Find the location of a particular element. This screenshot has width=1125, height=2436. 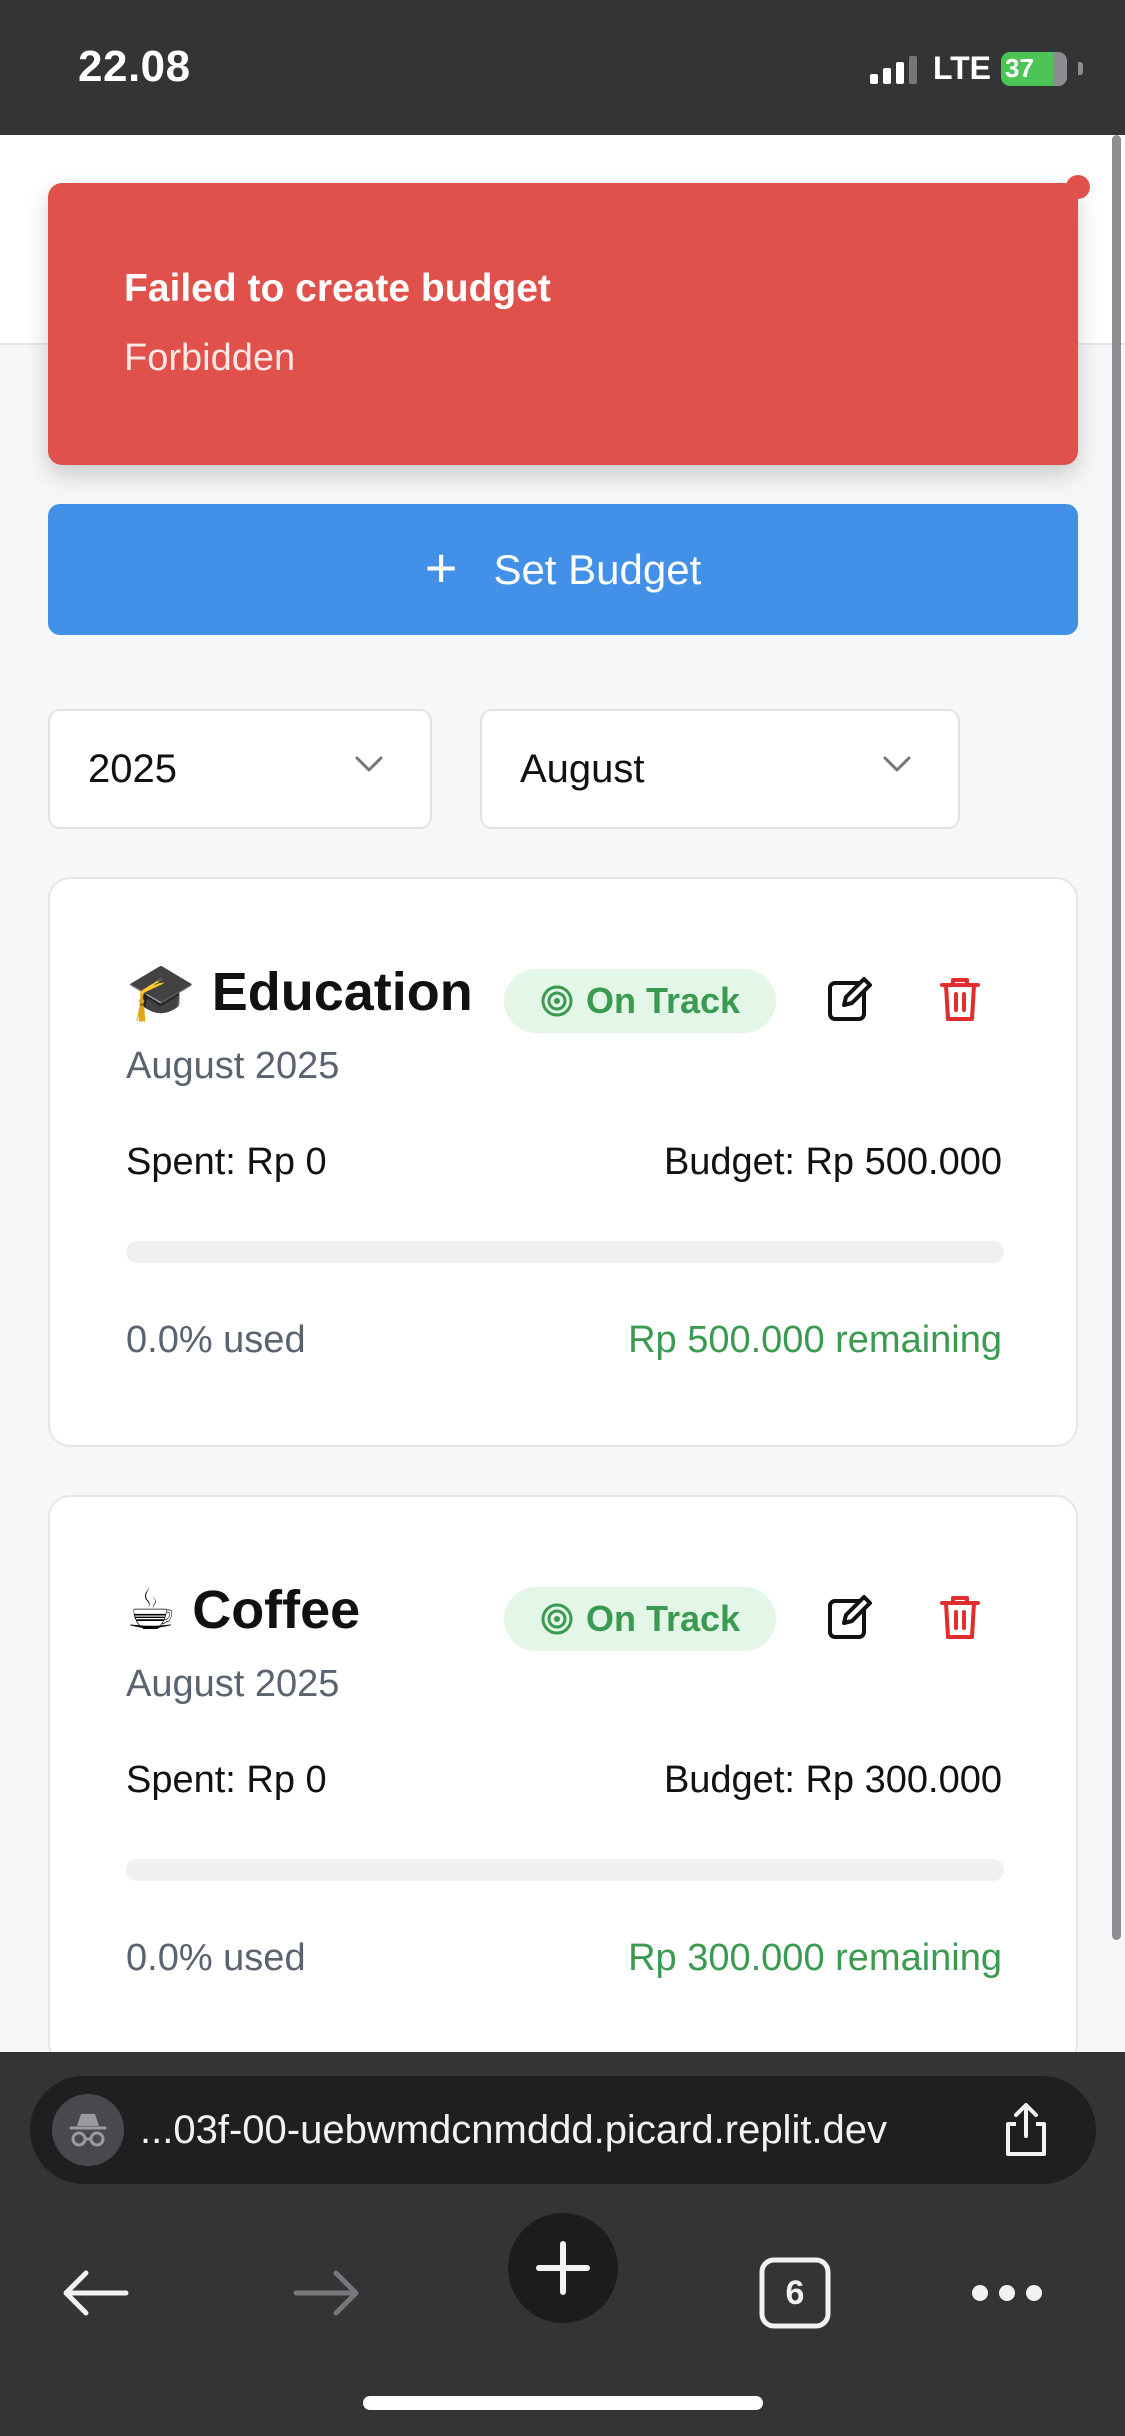

network-label: LTE is located at coordinates (961, 68).